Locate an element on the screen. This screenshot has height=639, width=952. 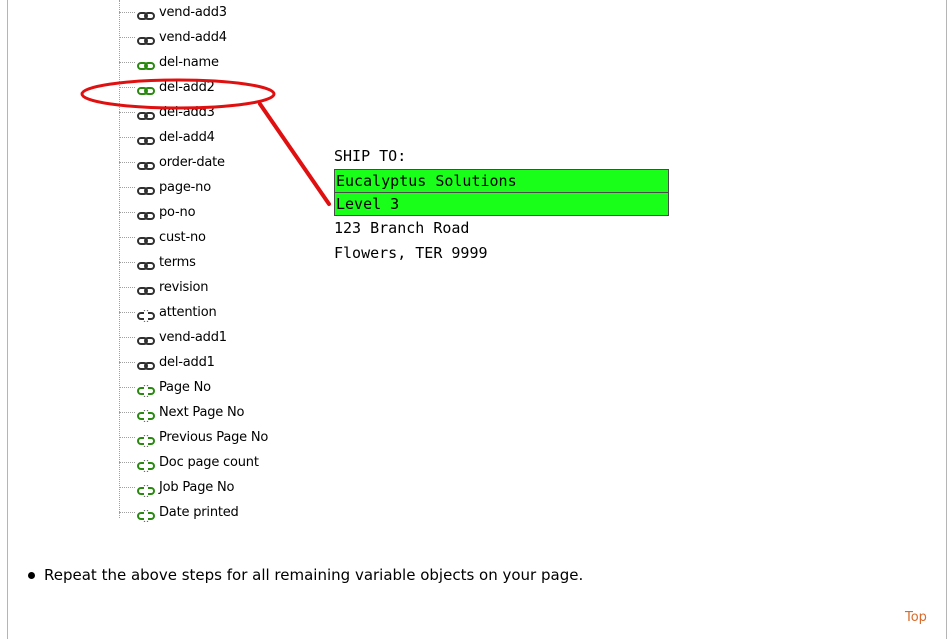
annotation-arrow-line is located at coordinates (294, 154).